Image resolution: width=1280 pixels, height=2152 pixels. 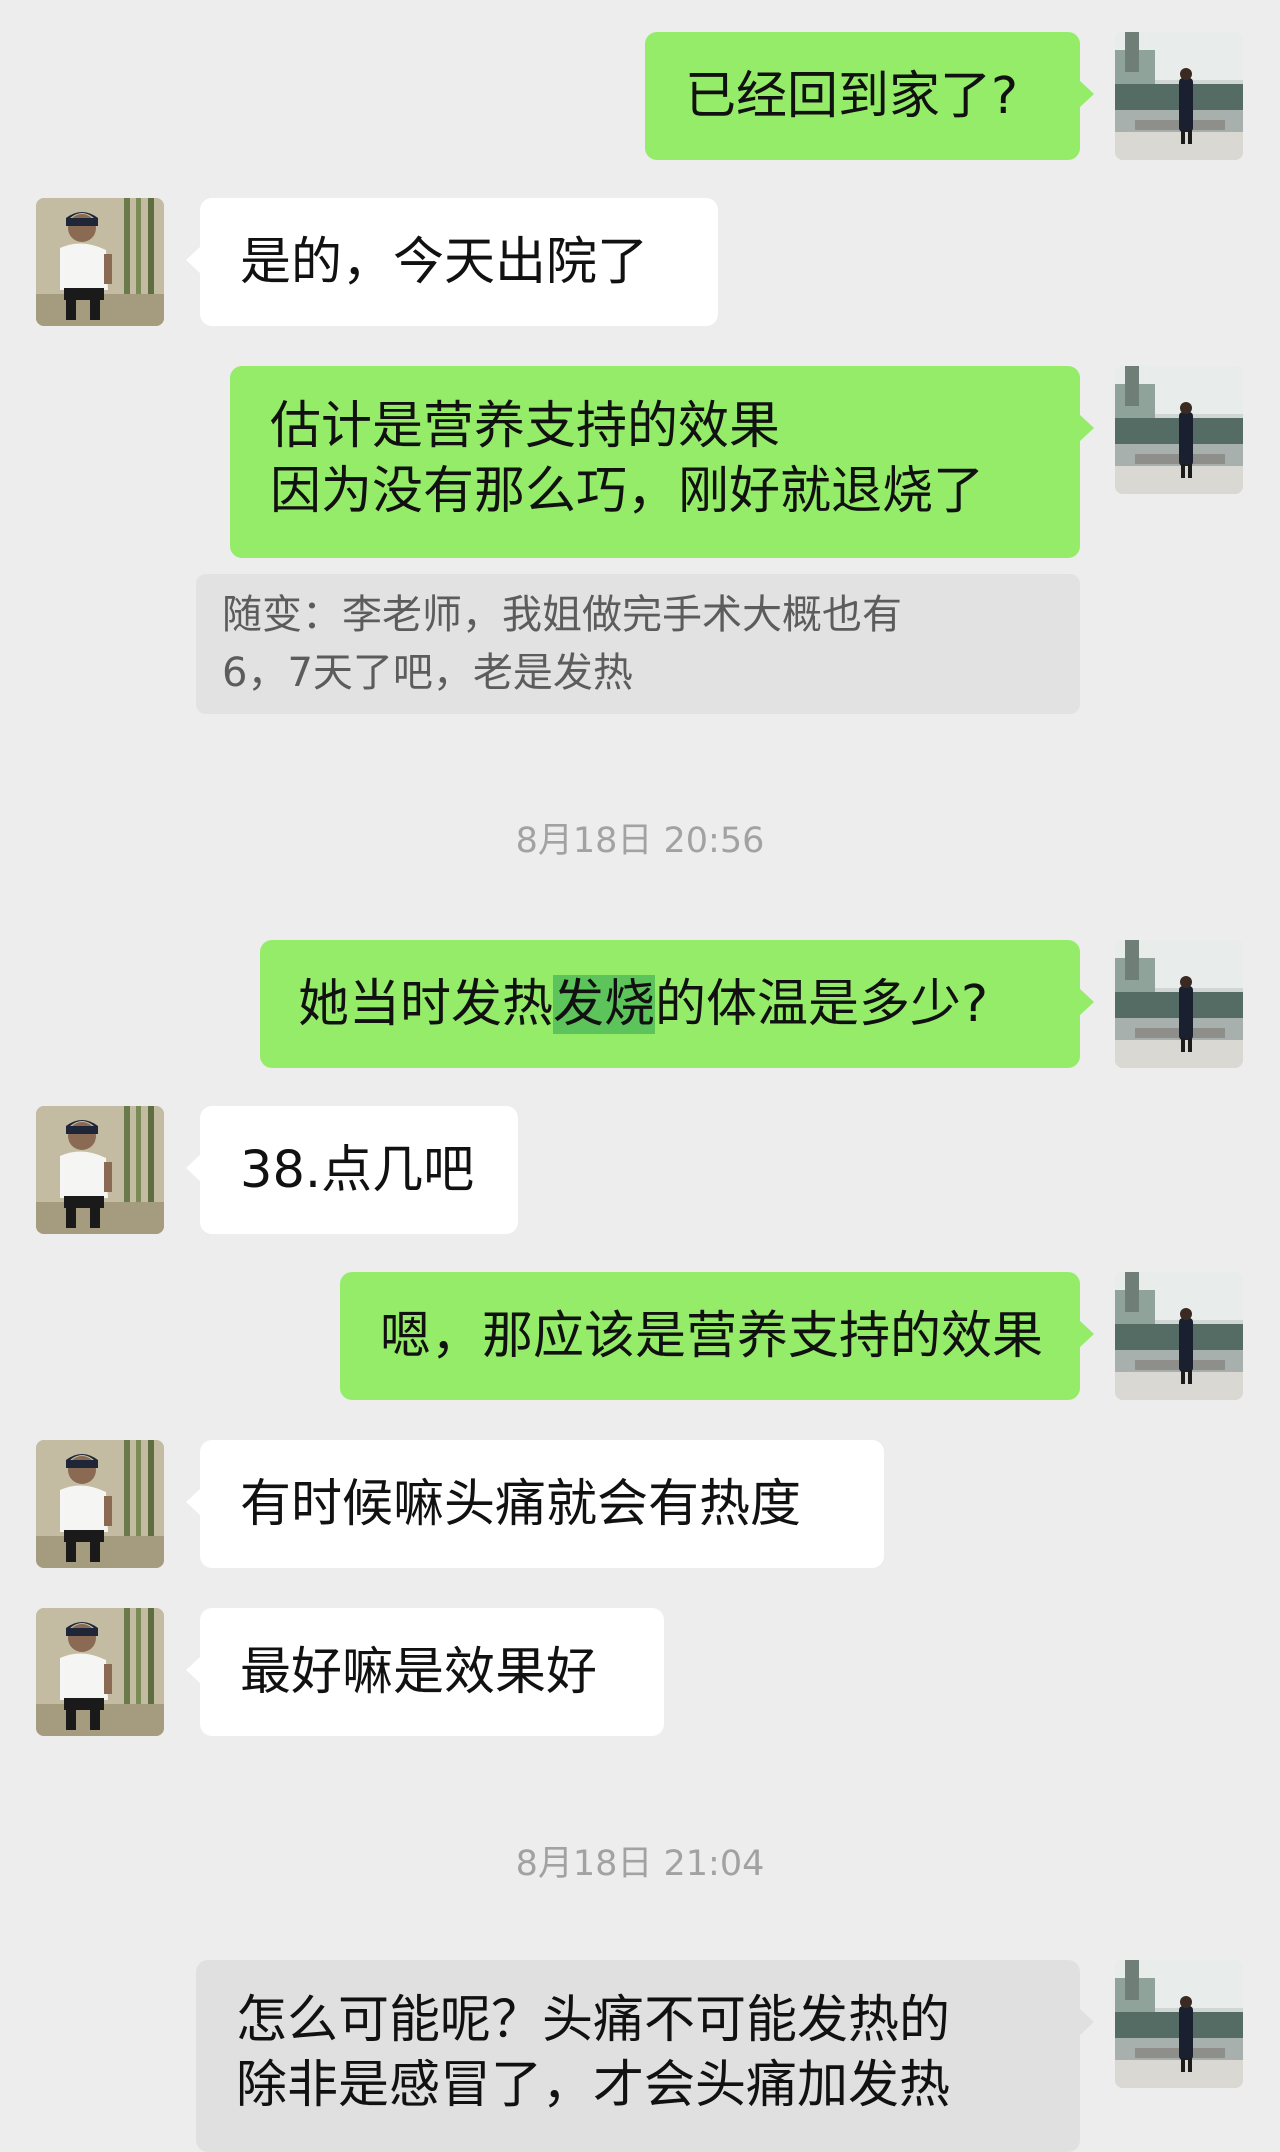 I want to click on message-bubble-sent: 已经回到家了?, so click(x=869, y=96).